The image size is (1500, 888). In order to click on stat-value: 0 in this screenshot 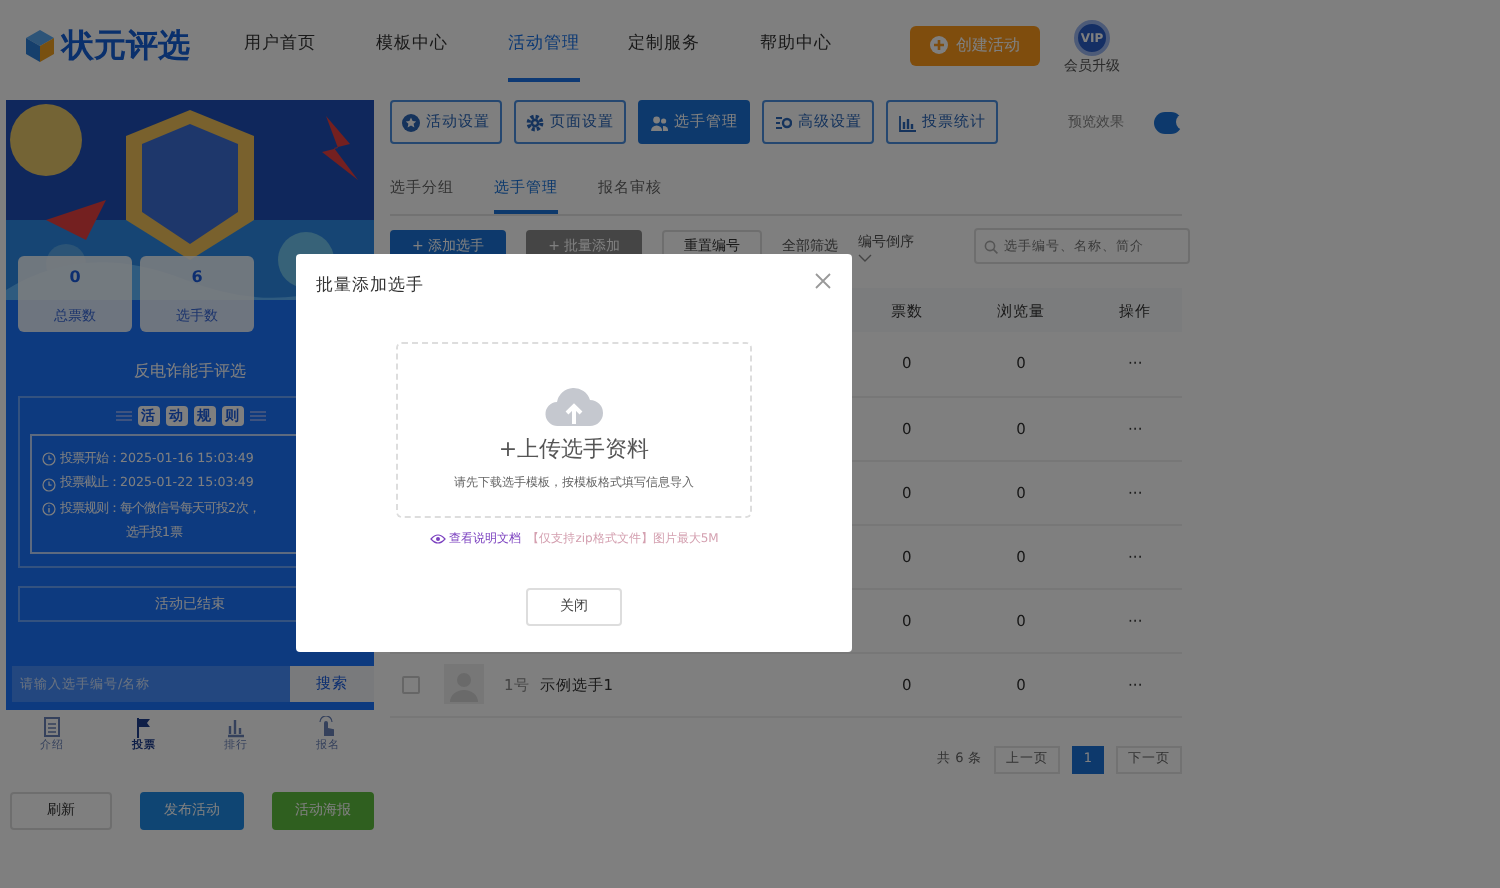, I will do `click(75, 278)`.